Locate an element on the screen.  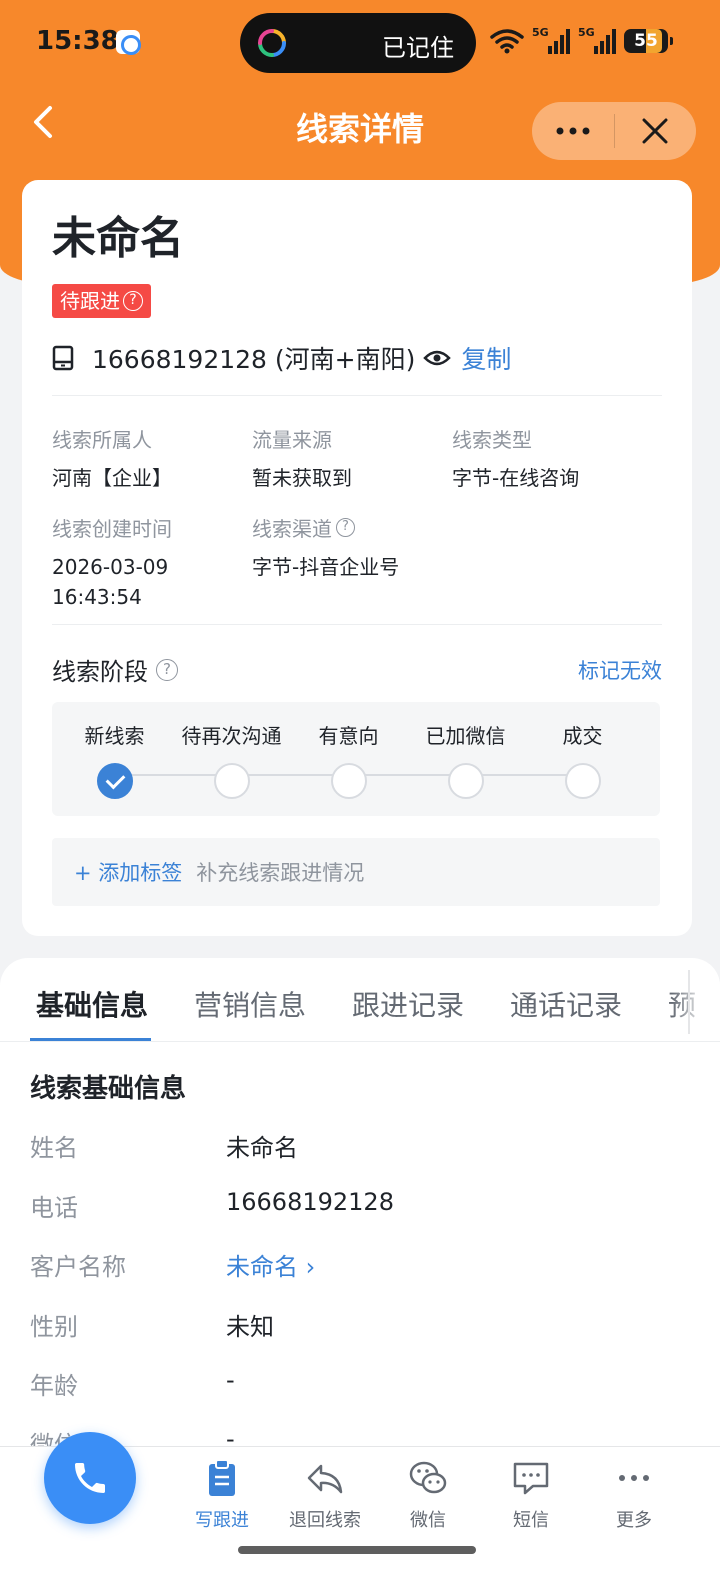
tab-scroll-fade is located at coordinates (696, 999).